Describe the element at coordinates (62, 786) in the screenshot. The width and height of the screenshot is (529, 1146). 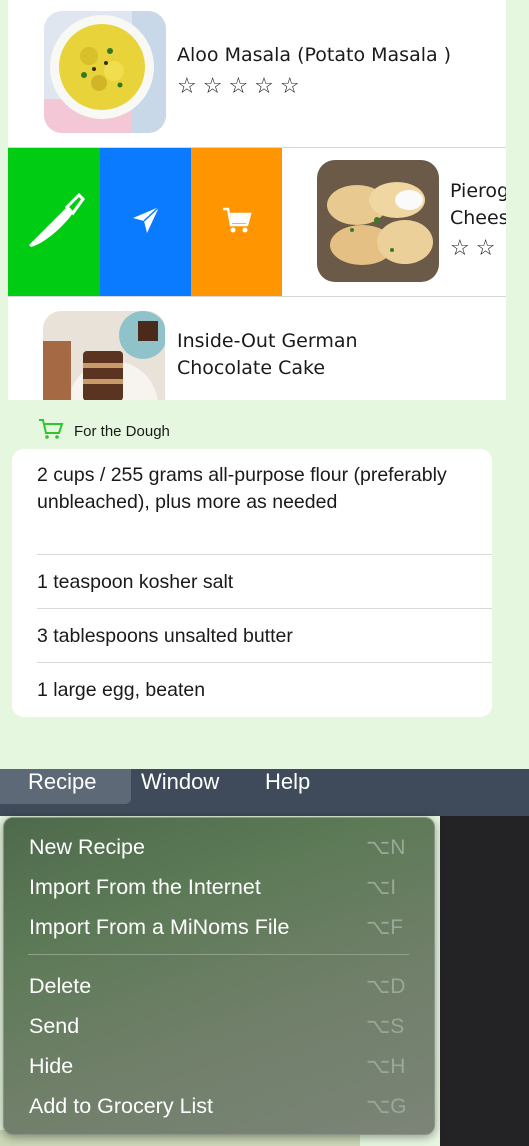
I see `menu-recipe: Recipe` at that location.